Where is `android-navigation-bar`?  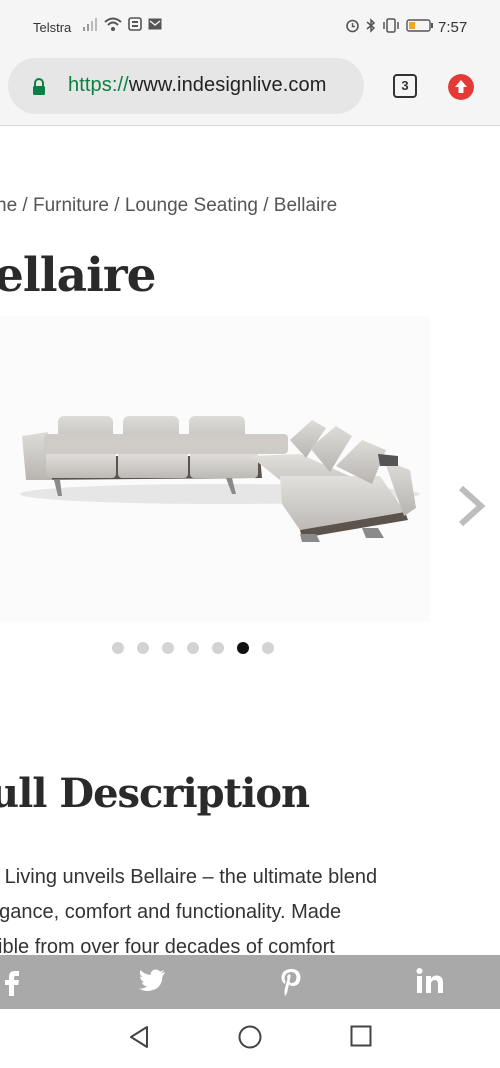
android-navigation-bar is located at coordinates (250, 1038).